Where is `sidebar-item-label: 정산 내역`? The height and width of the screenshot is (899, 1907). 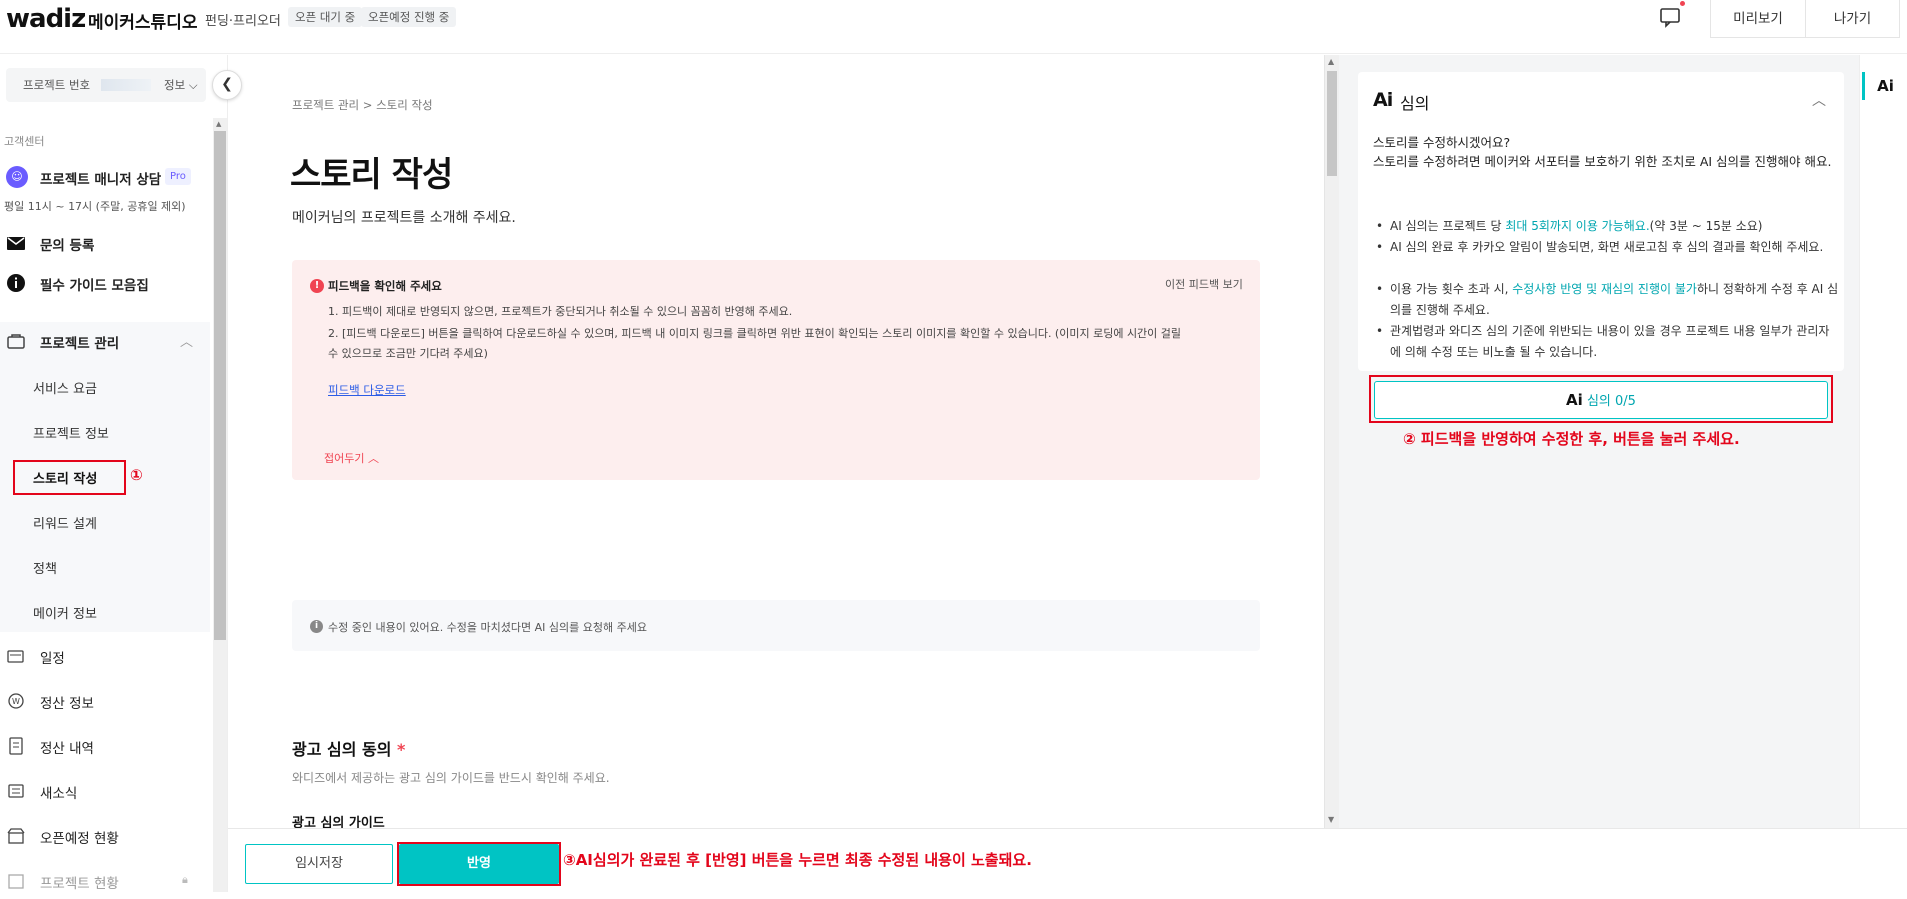 sidebar-item-label: 정산 내역 is located at coordinates (67, 749).